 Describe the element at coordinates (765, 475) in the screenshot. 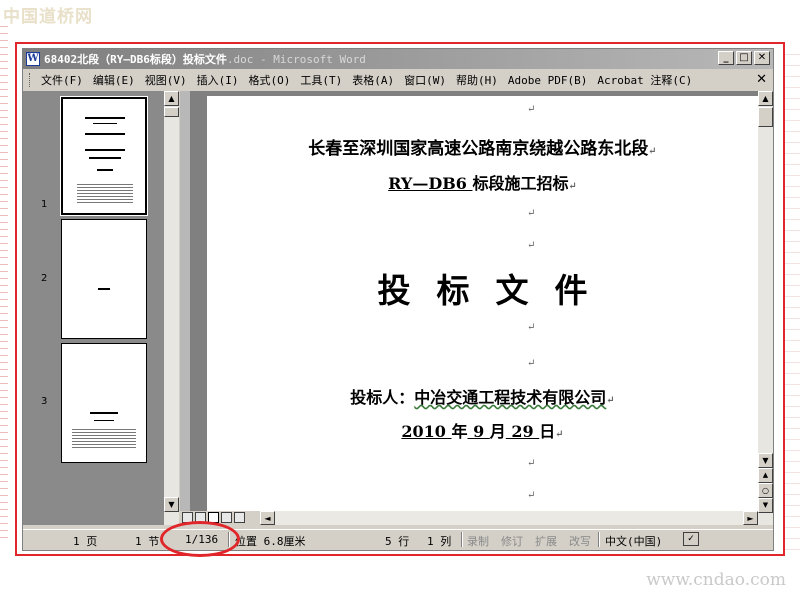

I see `previous-page-icon: ▲` at that location.